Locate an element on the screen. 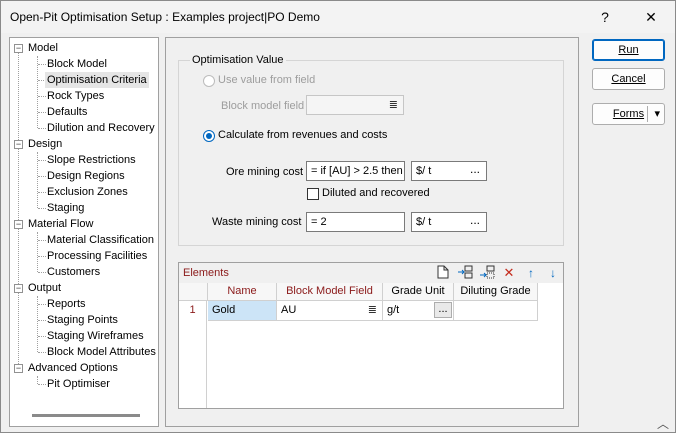 The height and width of the screenshot is (433, 676). column-header-grade-unit: Grade Unit is located at coordinates (418, 292).